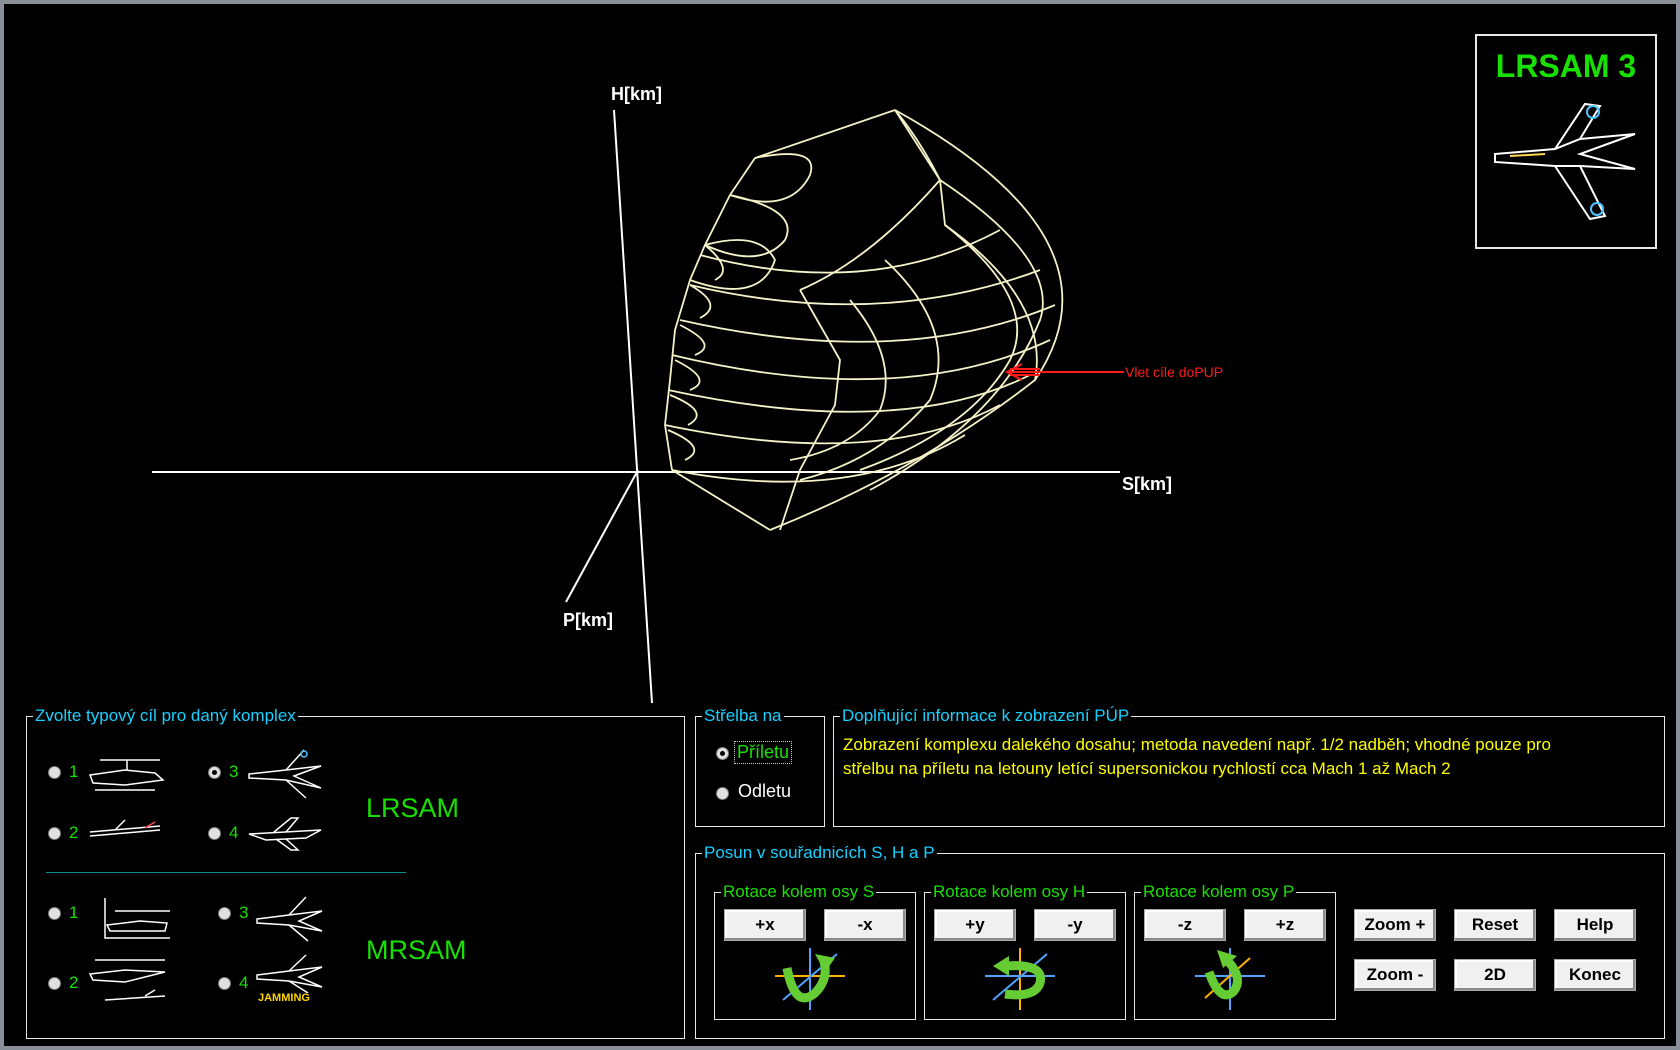 This screenshot has height=1050, width=1680. I want to click on mrsam-option-2-radio, so click(54, 983).